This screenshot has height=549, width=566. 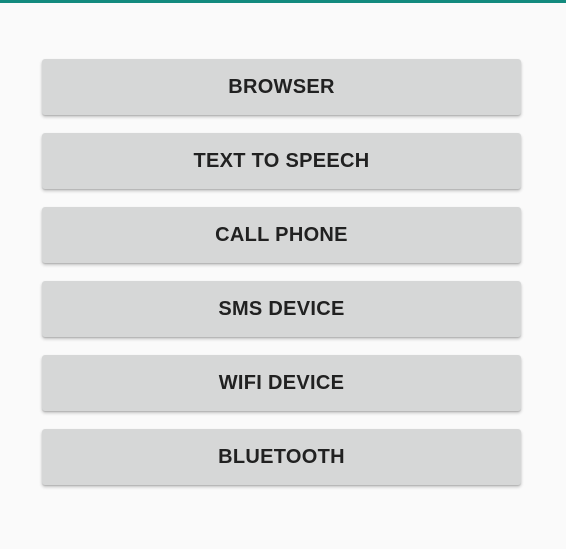 What do you see at coordinates (281, 235) in the screenshot?
I see `call-phone-button: CALL PHONE` at bounding box center [281, 235].